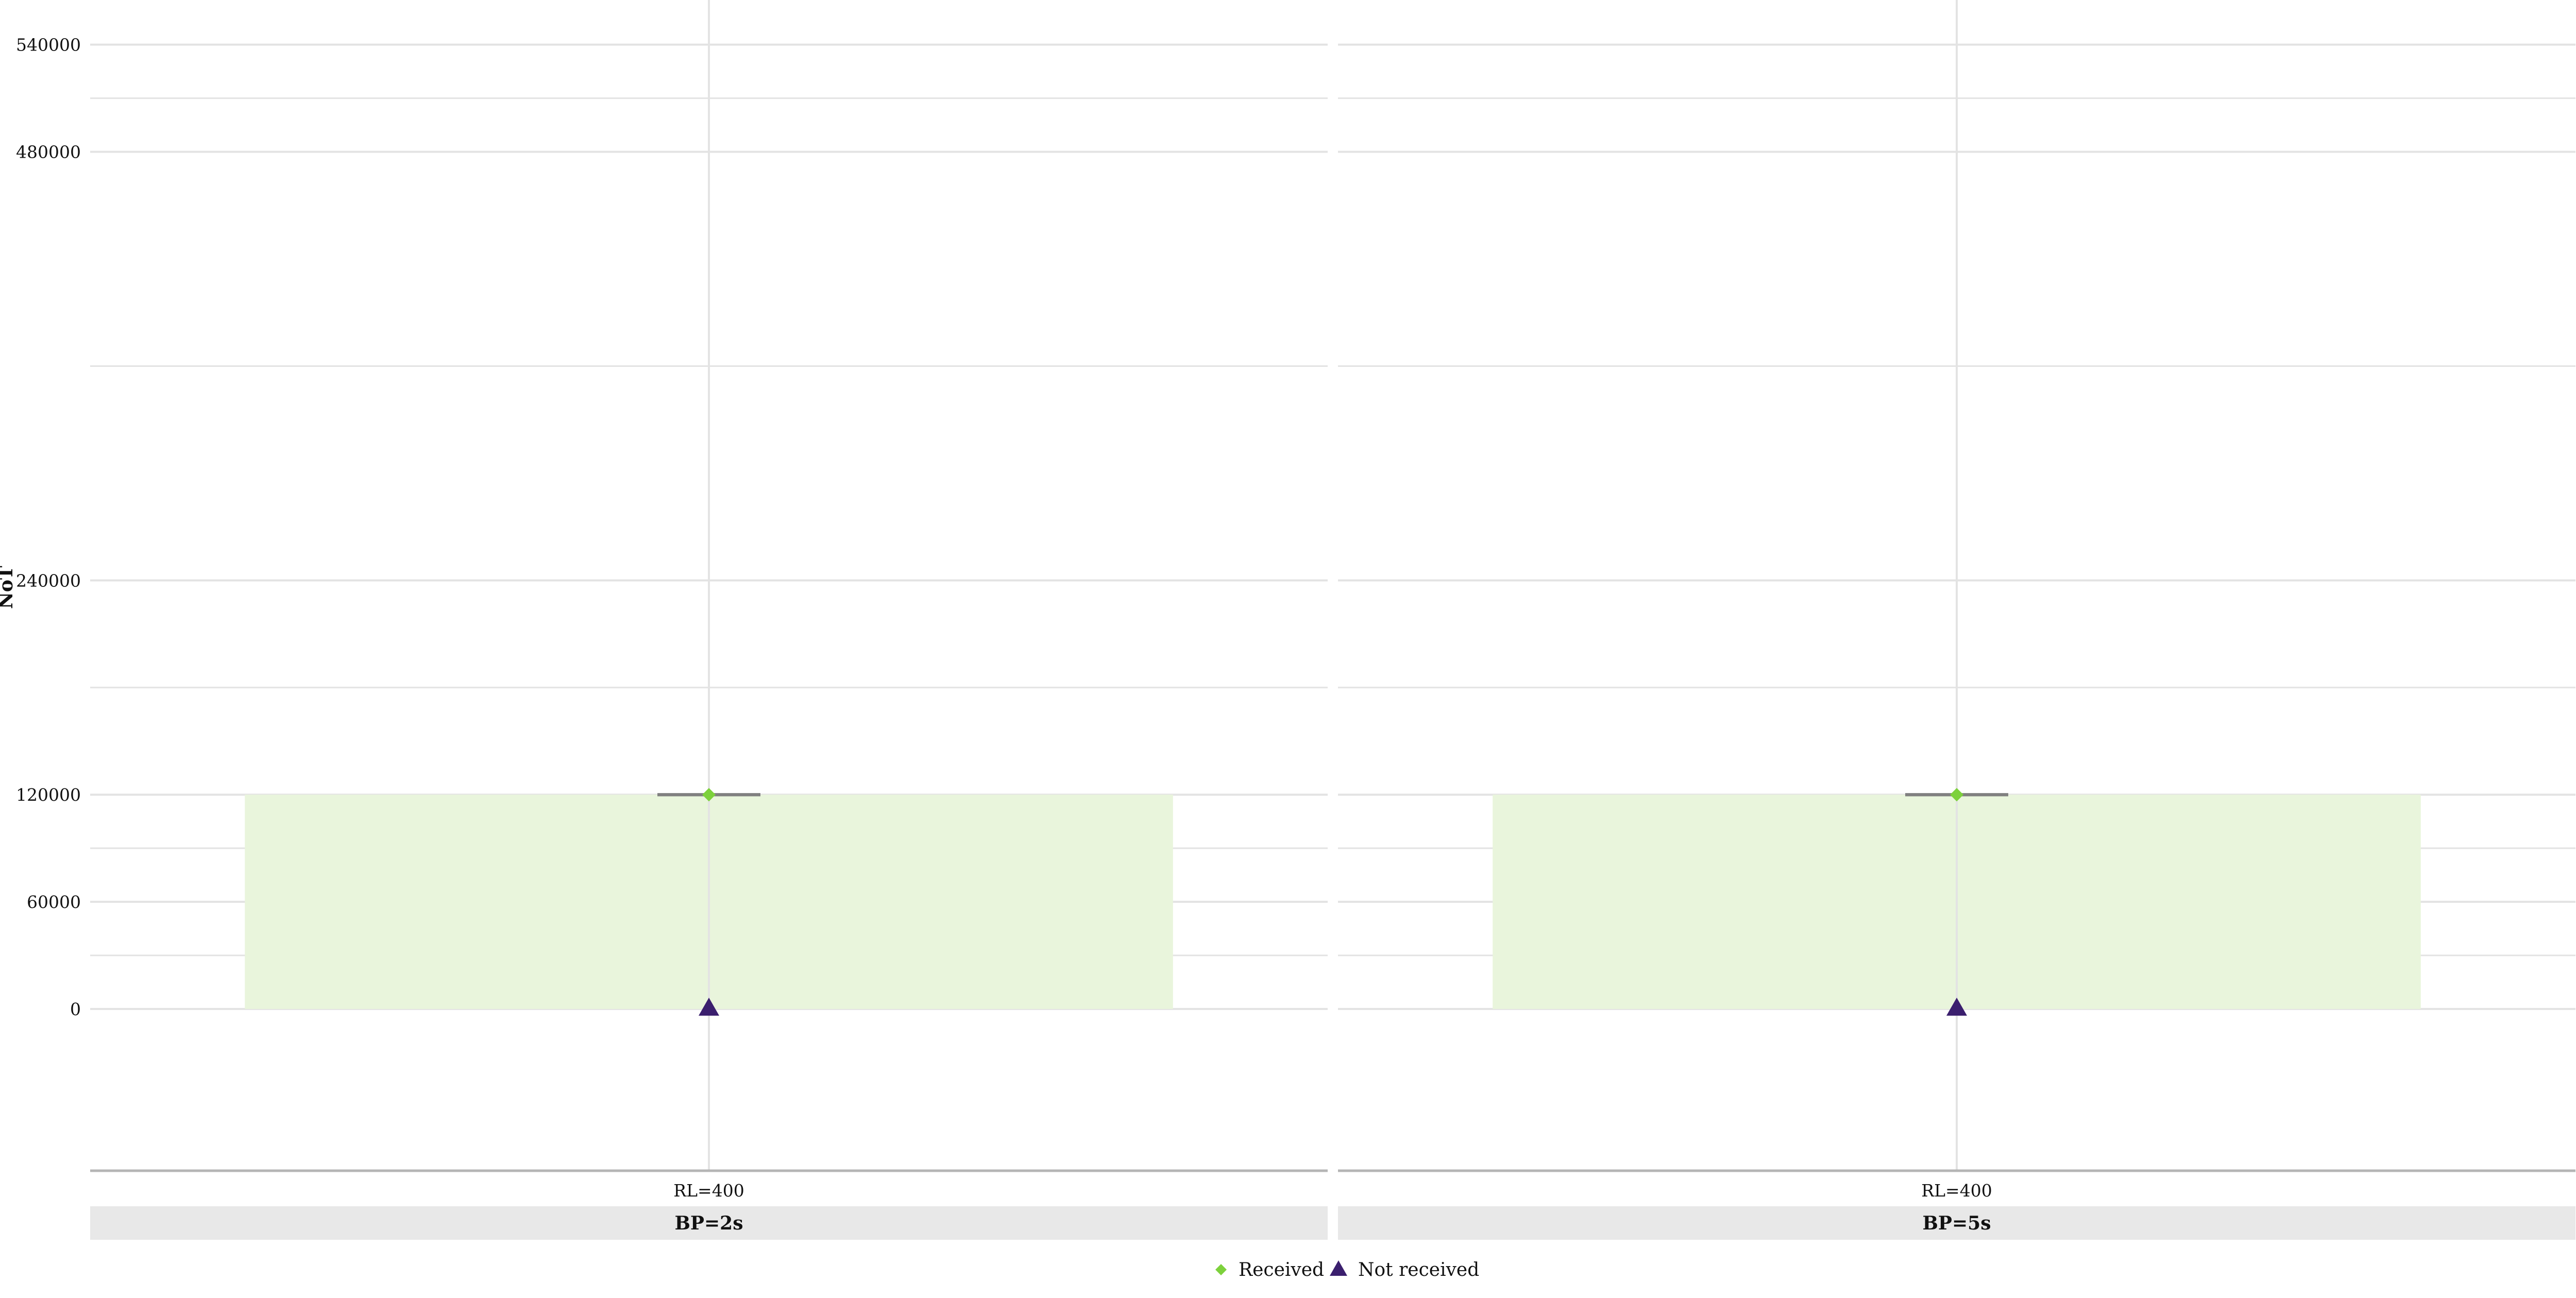 Image resolution: width=2576 pixels, height=1298 pixels. What do you see at coordinates (8, 587) in the screenshot?
I see `y-axis-title: NoT` at bounding box center [8, 587].